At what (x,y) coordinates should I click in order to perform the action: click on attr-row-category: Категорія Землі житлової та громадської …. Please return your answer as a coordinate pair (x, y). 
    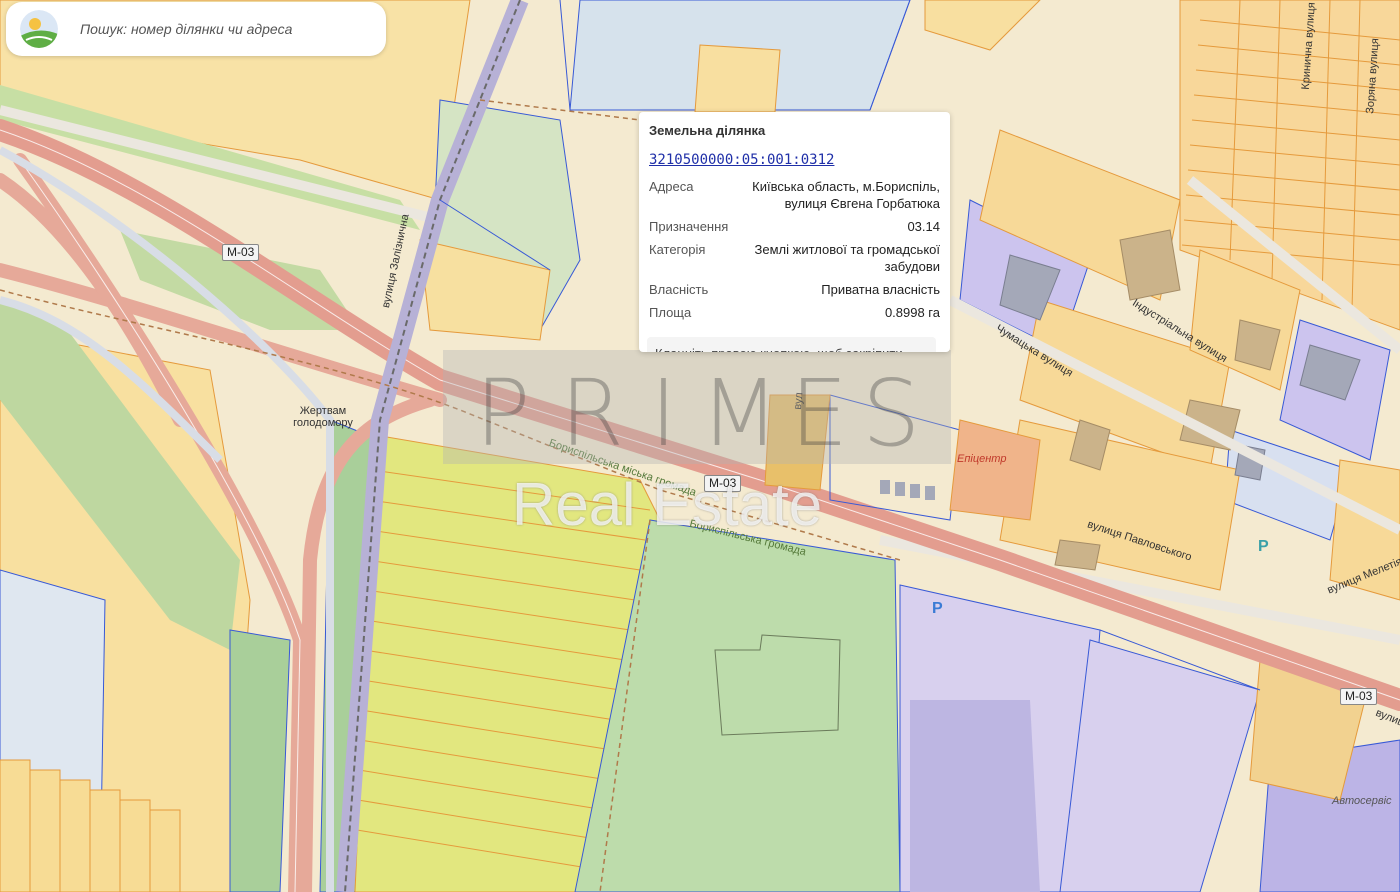
    Looking at the image, I should click on (794, 261).